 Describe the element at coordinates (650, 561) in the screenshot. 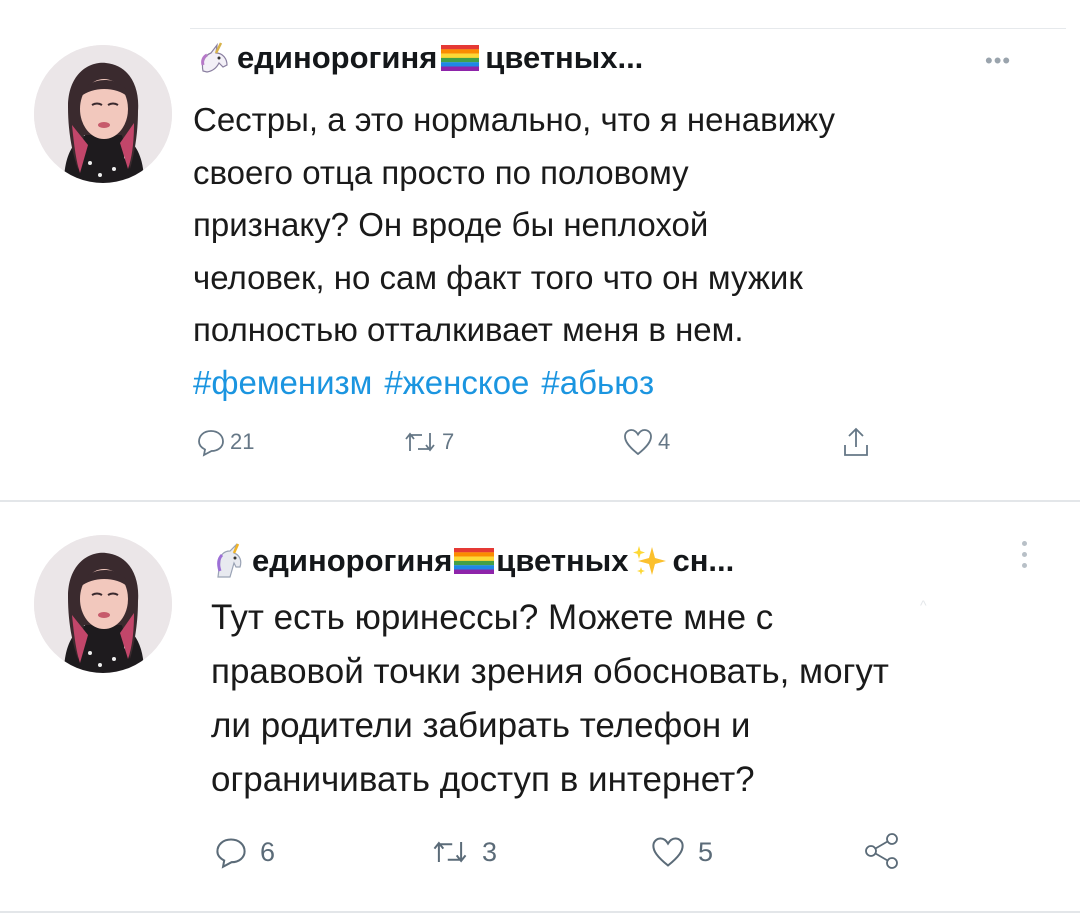

I see `sparkles-icon` at that location.